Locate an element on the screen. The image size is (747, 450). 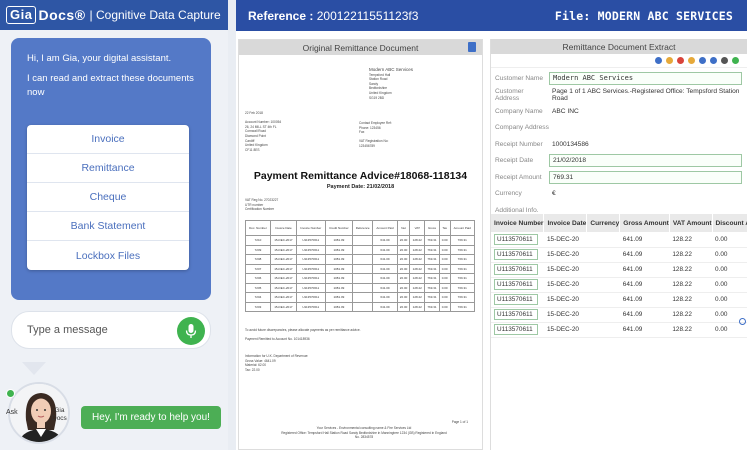
invoice-column-header: Gross Amount is located at coordinates (644, 223).